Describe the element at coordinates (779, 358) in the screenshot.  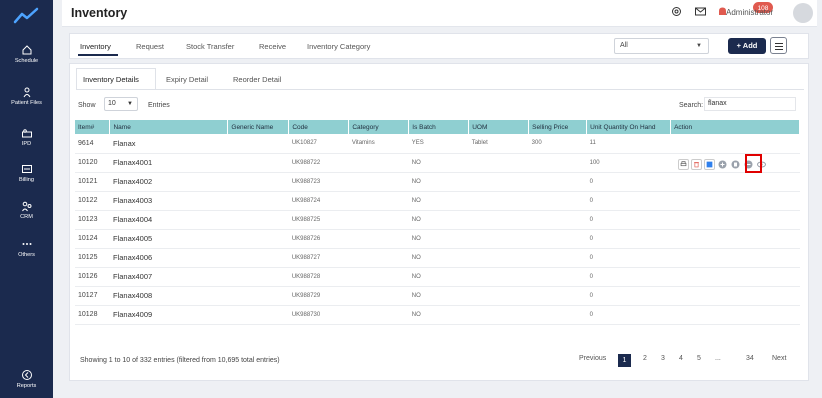
I see `pagination-next: Next` at that location.